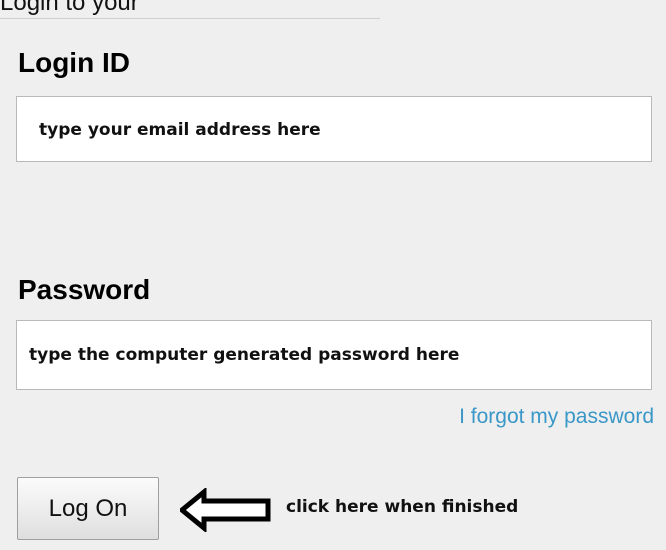  I want to click on top-strip: Login to your, so click(190, 9).